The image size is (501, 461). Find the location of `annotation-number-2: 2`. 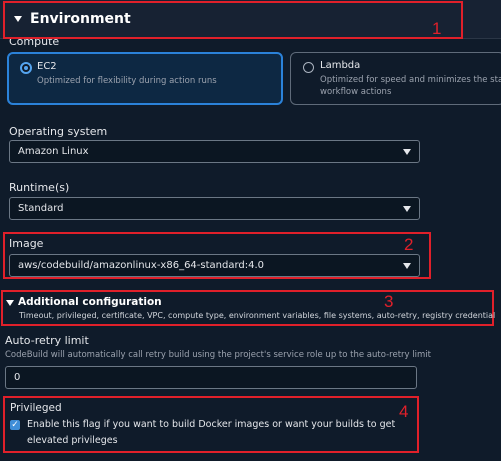

annotation-number-2: 2 is located at coordinates (409, 244).